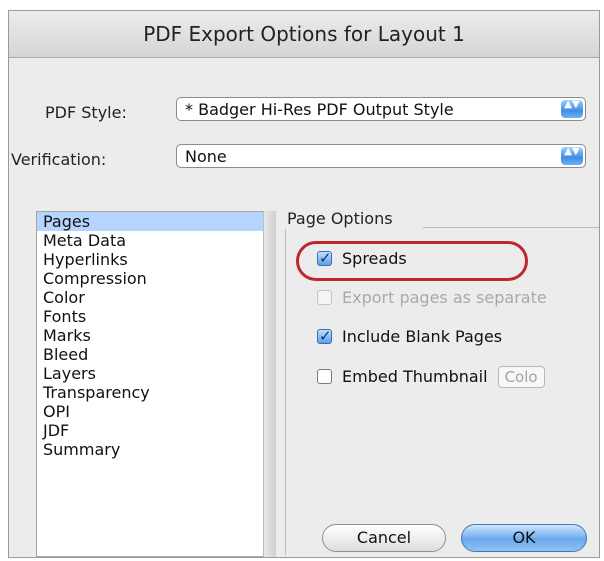 Image resolution: width=604 pixels, height=561 pixels. I want to click on category-item-layers: Layers, so click(151, 373).